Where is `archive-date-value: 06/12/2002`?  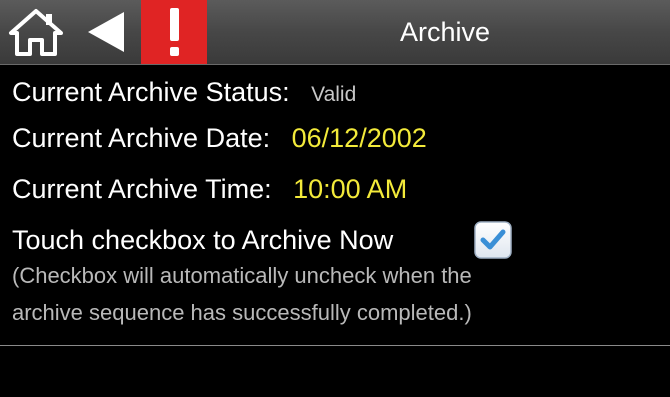
archive-date-value: 06/12/2002 is located at coordinates (359, 138).